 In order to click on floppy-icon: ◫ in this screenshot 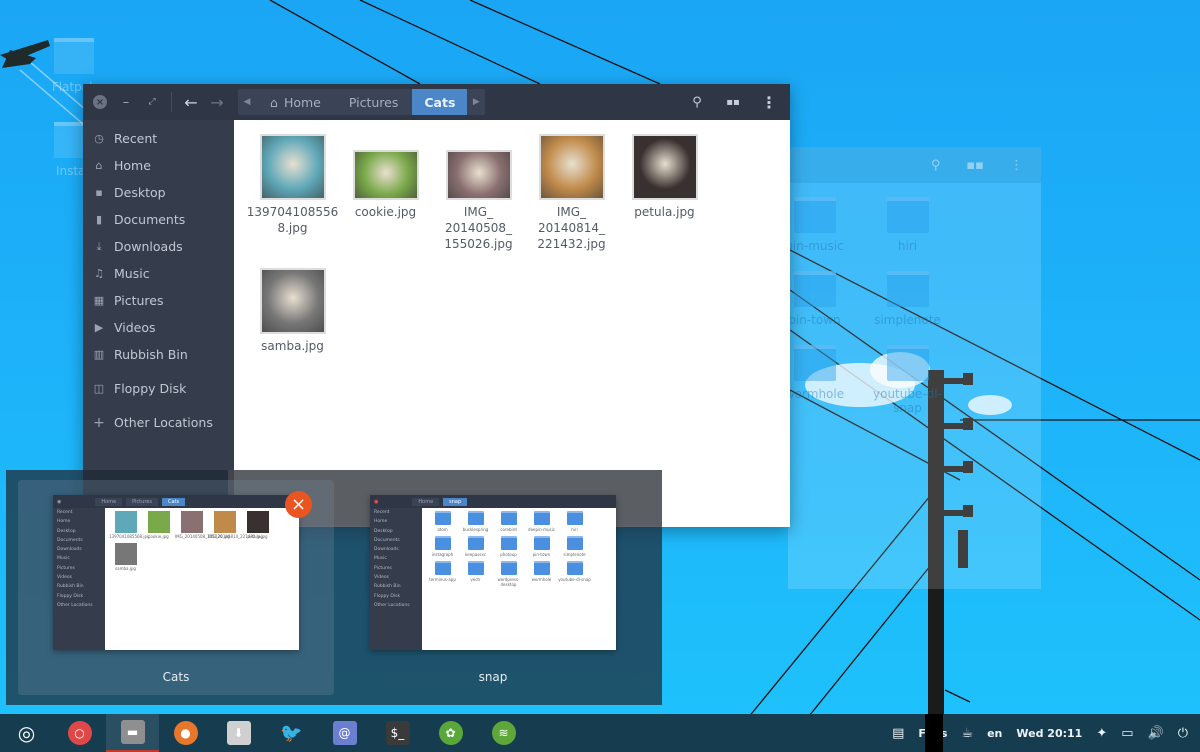, I will do `click(99, 388)`.